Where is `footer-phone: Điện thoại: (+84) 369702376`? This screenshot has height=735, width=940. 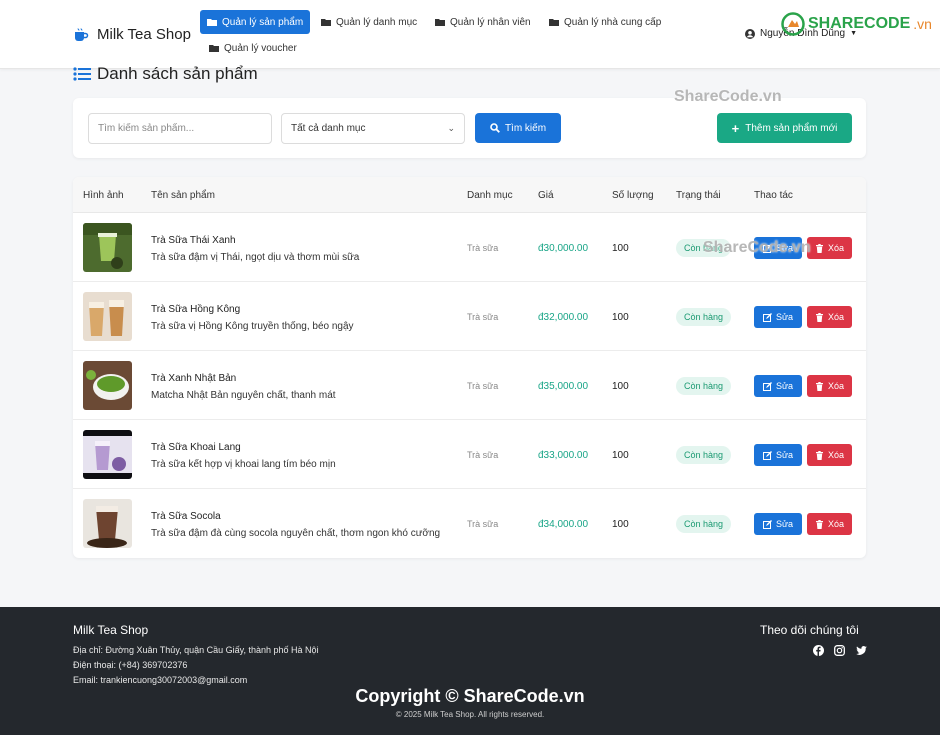 footer-phone: Điện thoại: (+84) 369702376 is located at coordinates (130, 665).